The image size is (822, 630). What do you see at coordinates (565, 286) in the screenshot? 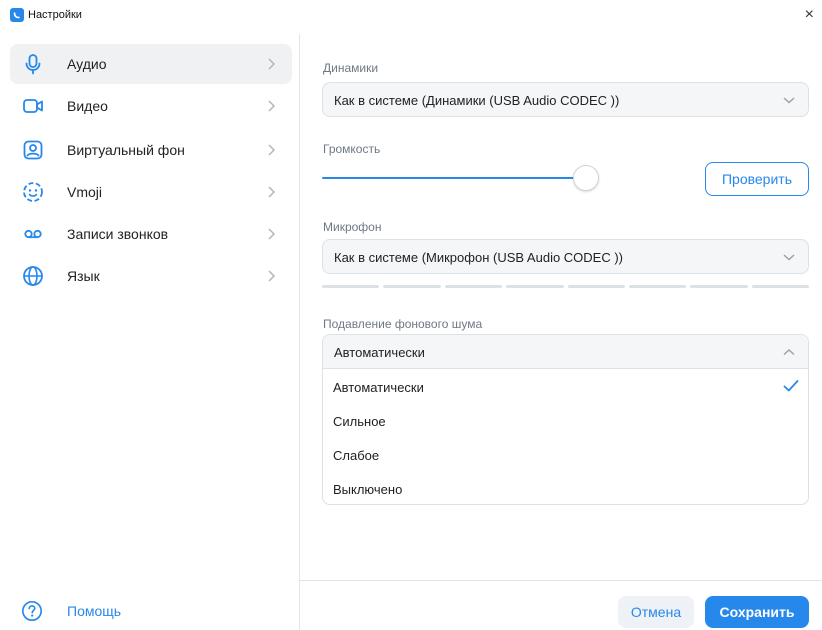
I see `microphone-level-meter` at bounding box center [565, 286].